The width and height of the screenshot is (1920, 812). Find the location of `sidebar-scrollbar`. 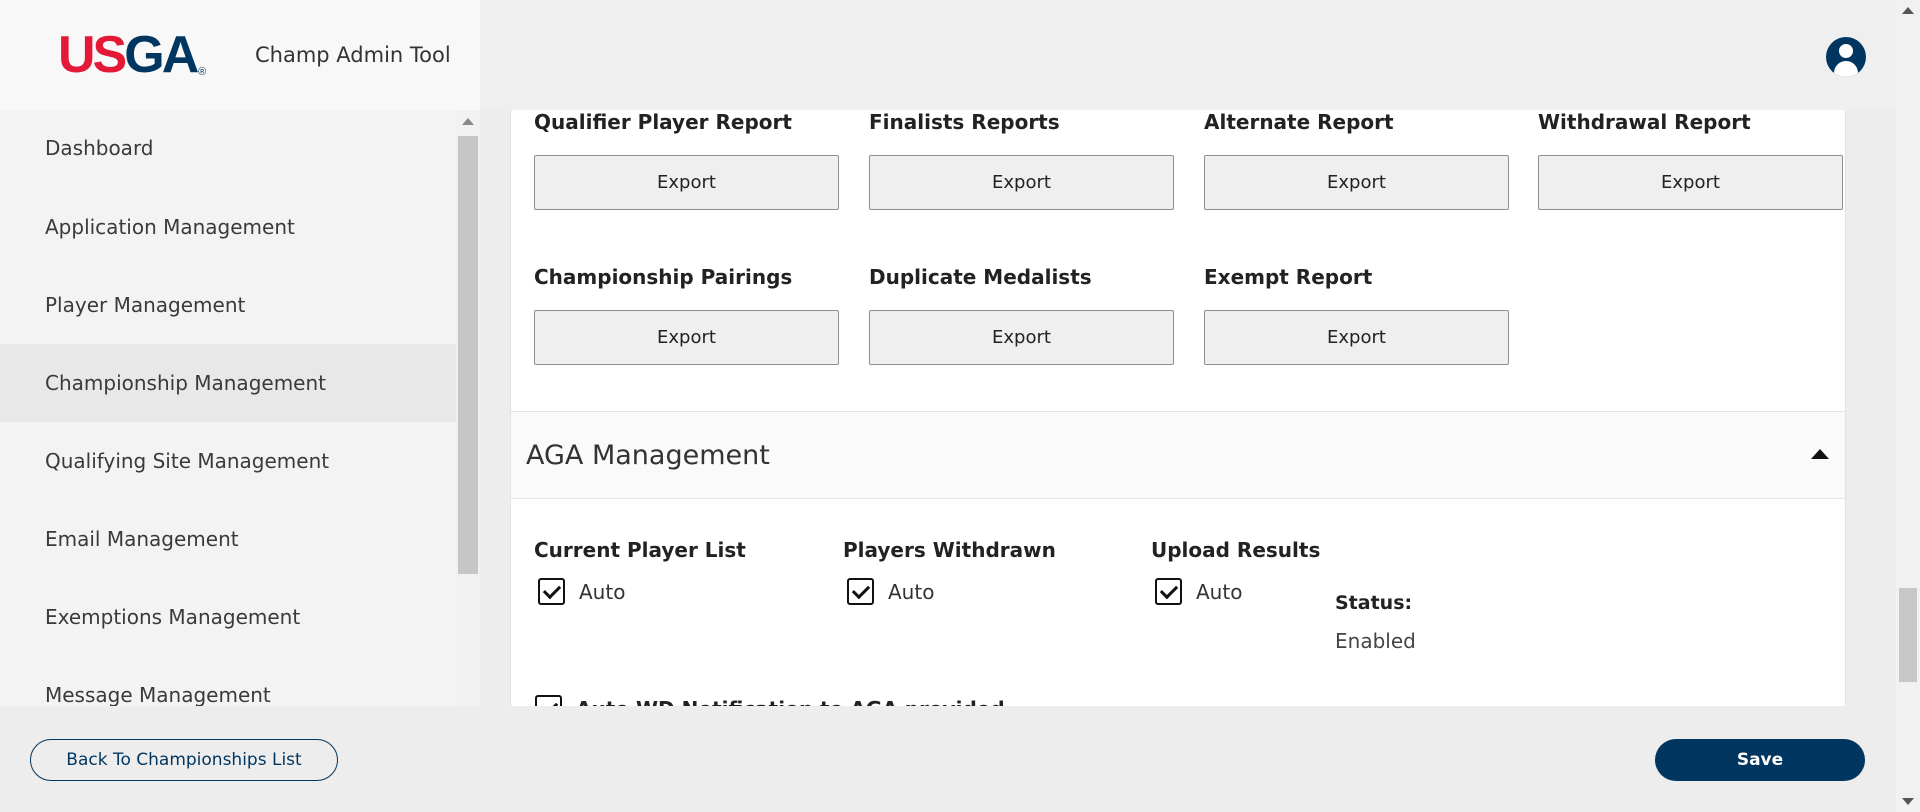

sidebar-scrollbar is located at coordinates (468, 408).